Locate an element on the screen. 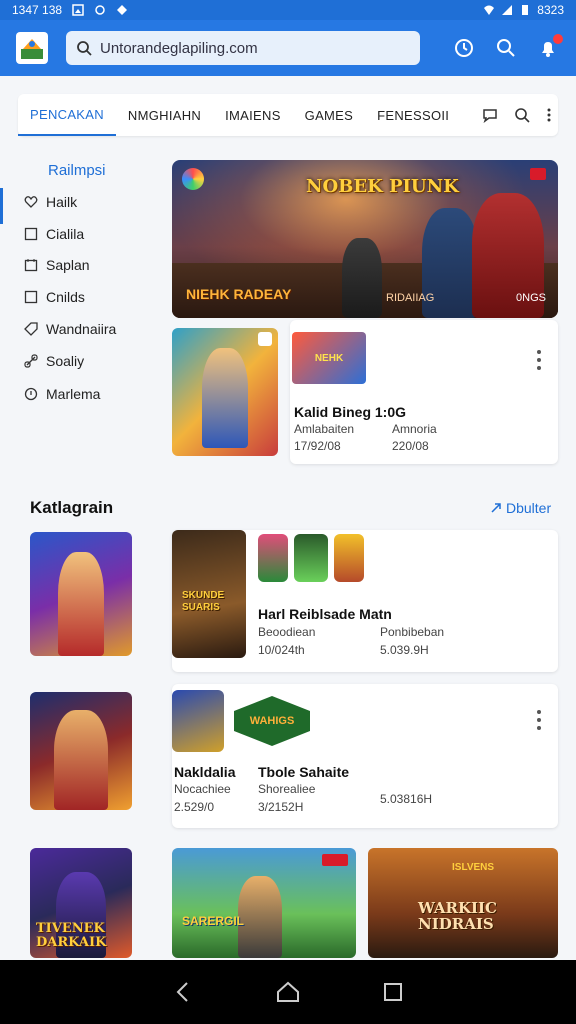  system-nav-bar is located at coordinates (288, 992).